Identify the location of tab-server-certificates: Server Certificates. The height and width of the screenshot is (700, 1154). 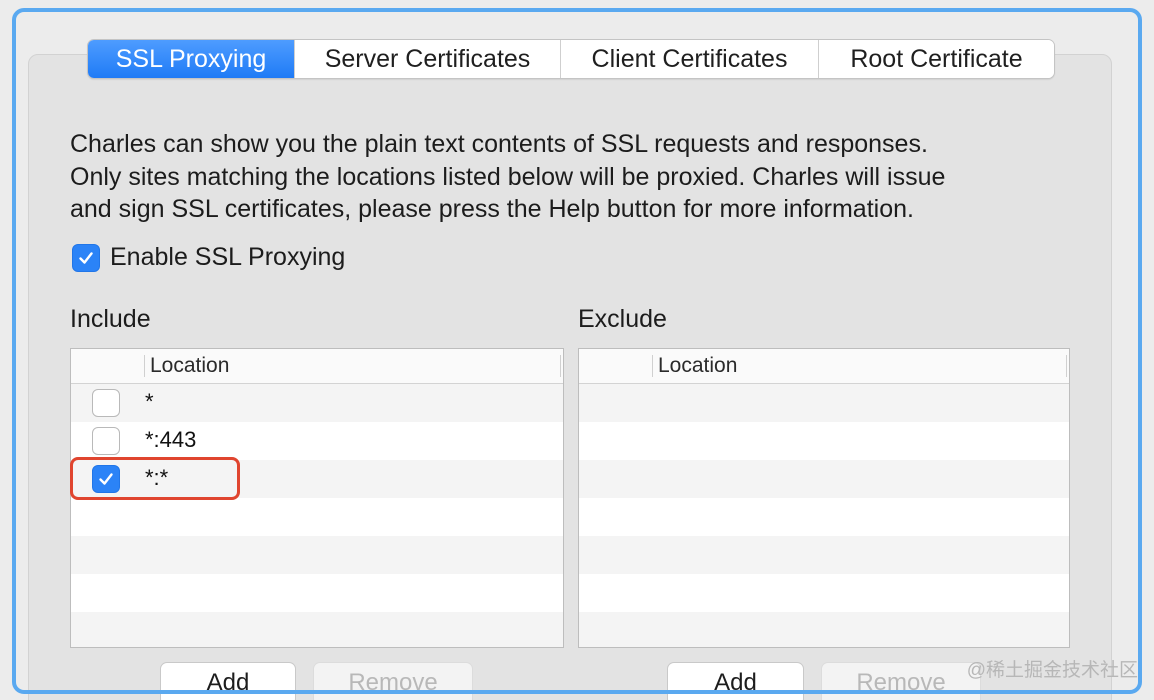
(427, 59).